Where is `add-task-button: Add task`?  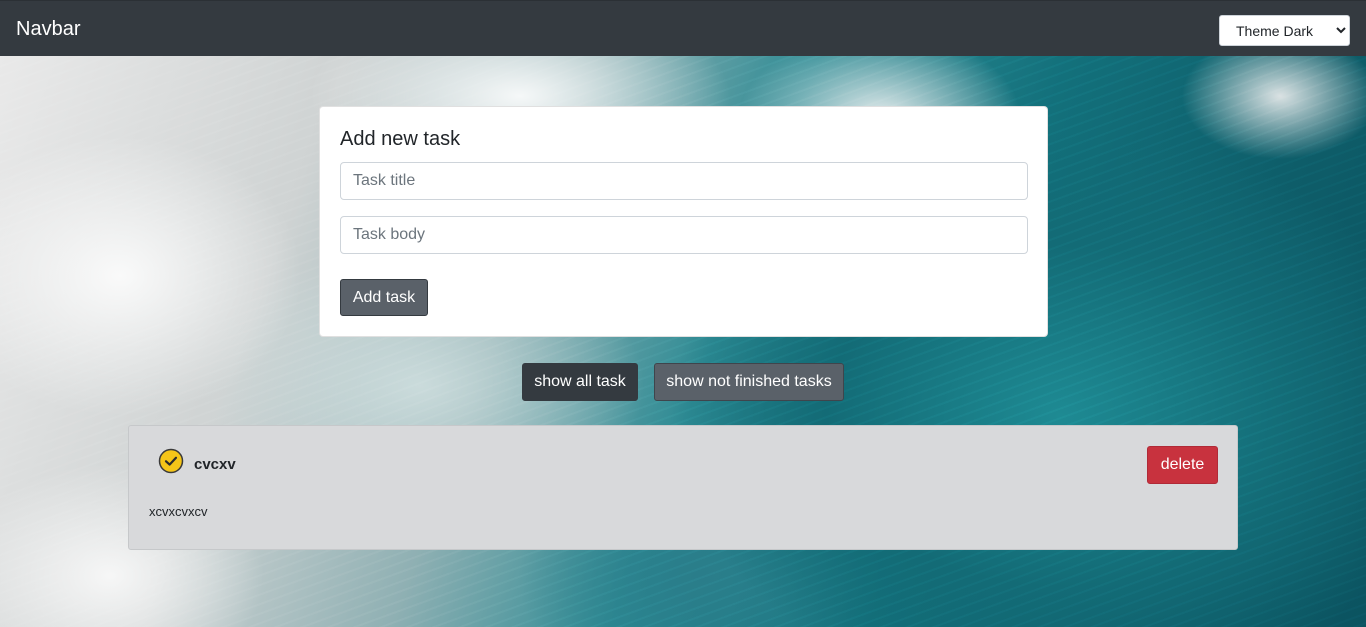 add-task-button: Add task is located at coordinates (384, 297).